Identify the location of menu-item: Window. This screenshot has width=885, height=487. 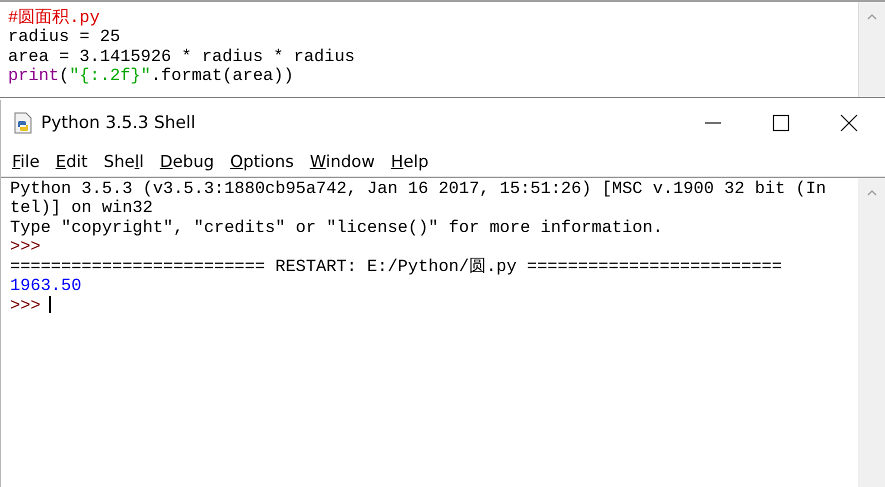
(342, 161).